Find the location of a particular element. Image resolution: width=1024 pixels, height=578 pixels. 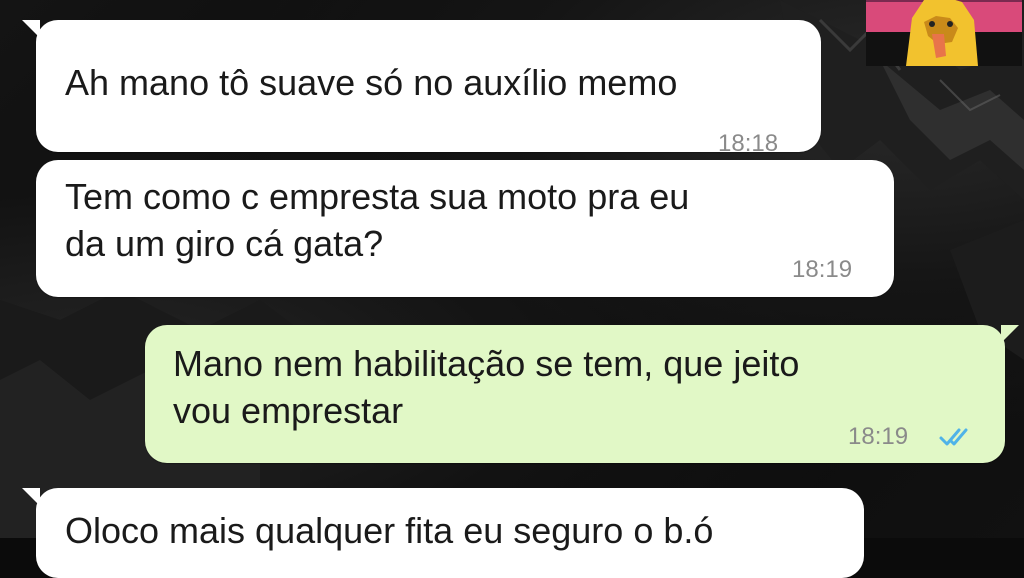

incoming-message-bubble: Oloco mais qualquer fita eu seguro o b.ó is located at coordinates (443, 533).